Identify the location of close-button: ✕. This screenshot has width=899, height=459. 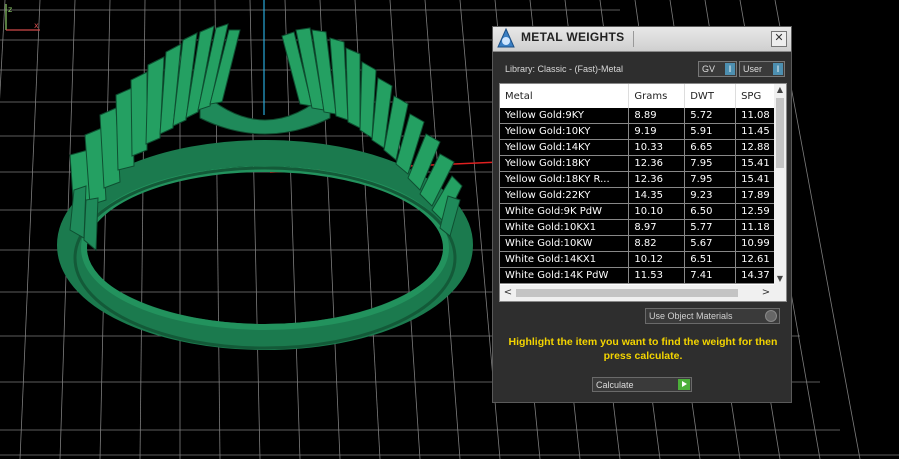
(779, 39).